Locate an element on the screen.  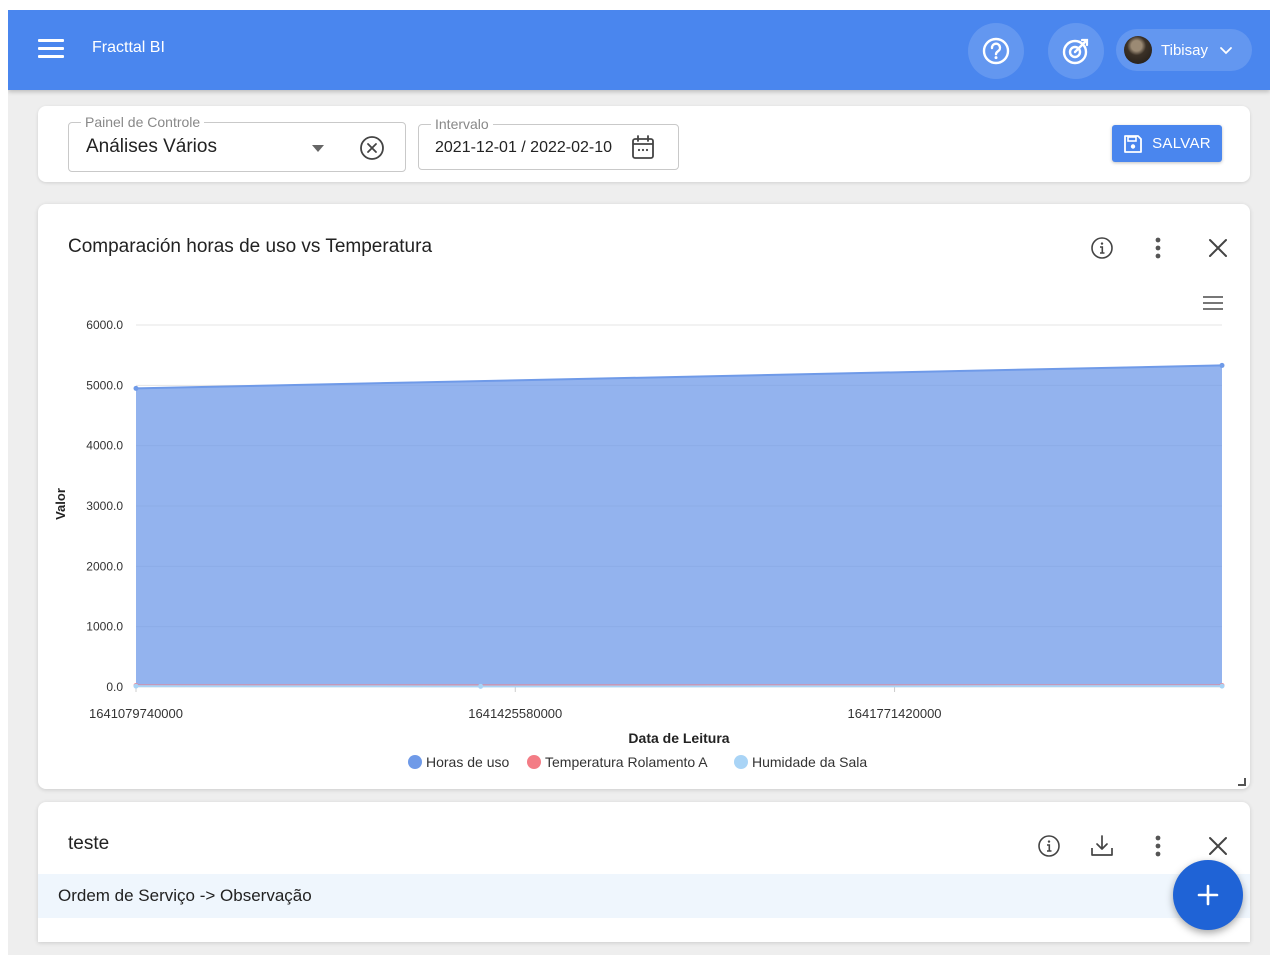
target-icon is located at coordinates (1075, 51).